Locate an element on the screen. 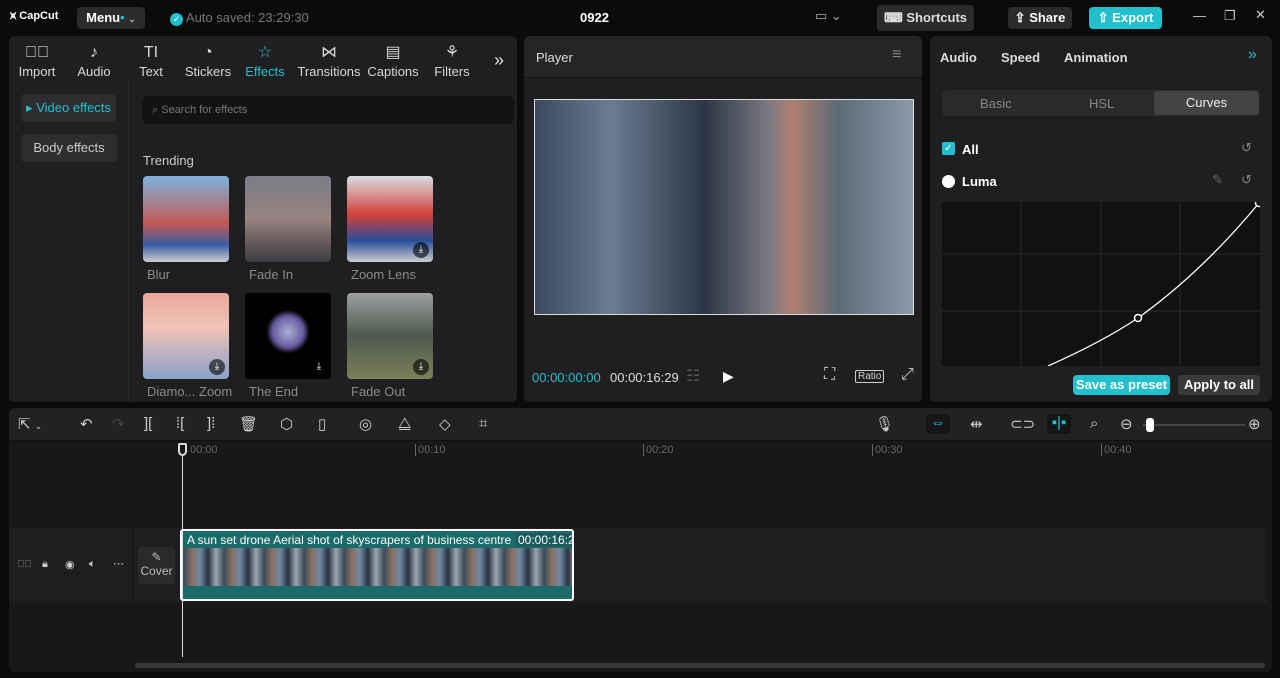  zoom-out-icon: ⊖ is located at coordinates (1126, 424).